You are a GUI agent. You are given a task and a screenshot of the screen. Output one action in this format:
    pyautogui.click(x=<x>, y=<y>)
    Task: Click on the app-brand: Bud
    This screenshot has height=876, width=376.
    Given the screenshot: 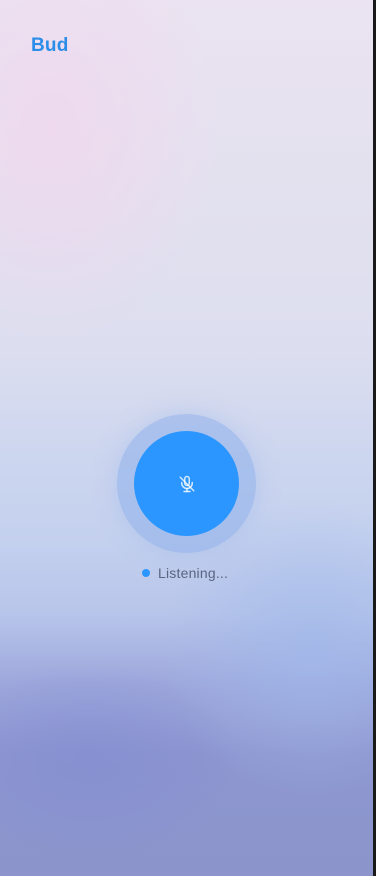 What is the action you would take?
    pyautogui.click(x=50, y=45)
    